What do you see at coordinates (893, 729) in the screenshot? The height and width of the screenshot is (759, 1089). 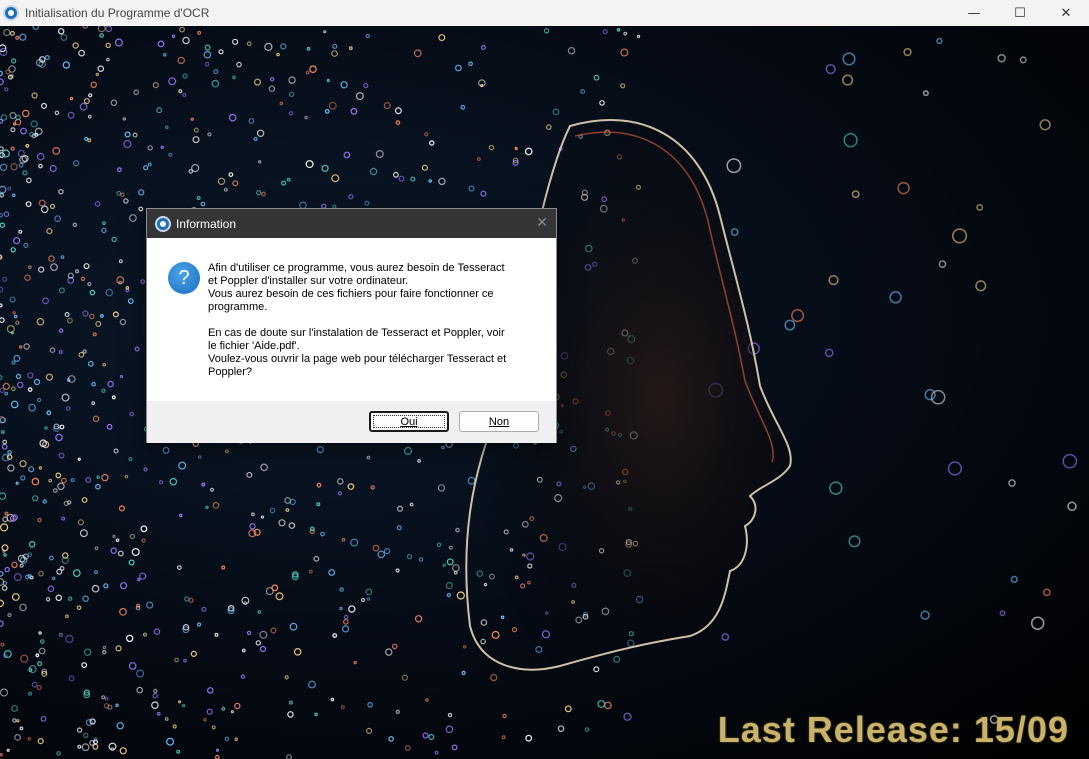 I see `last-release-label: Last Release: 15/09` at bounding box center [893, 729].